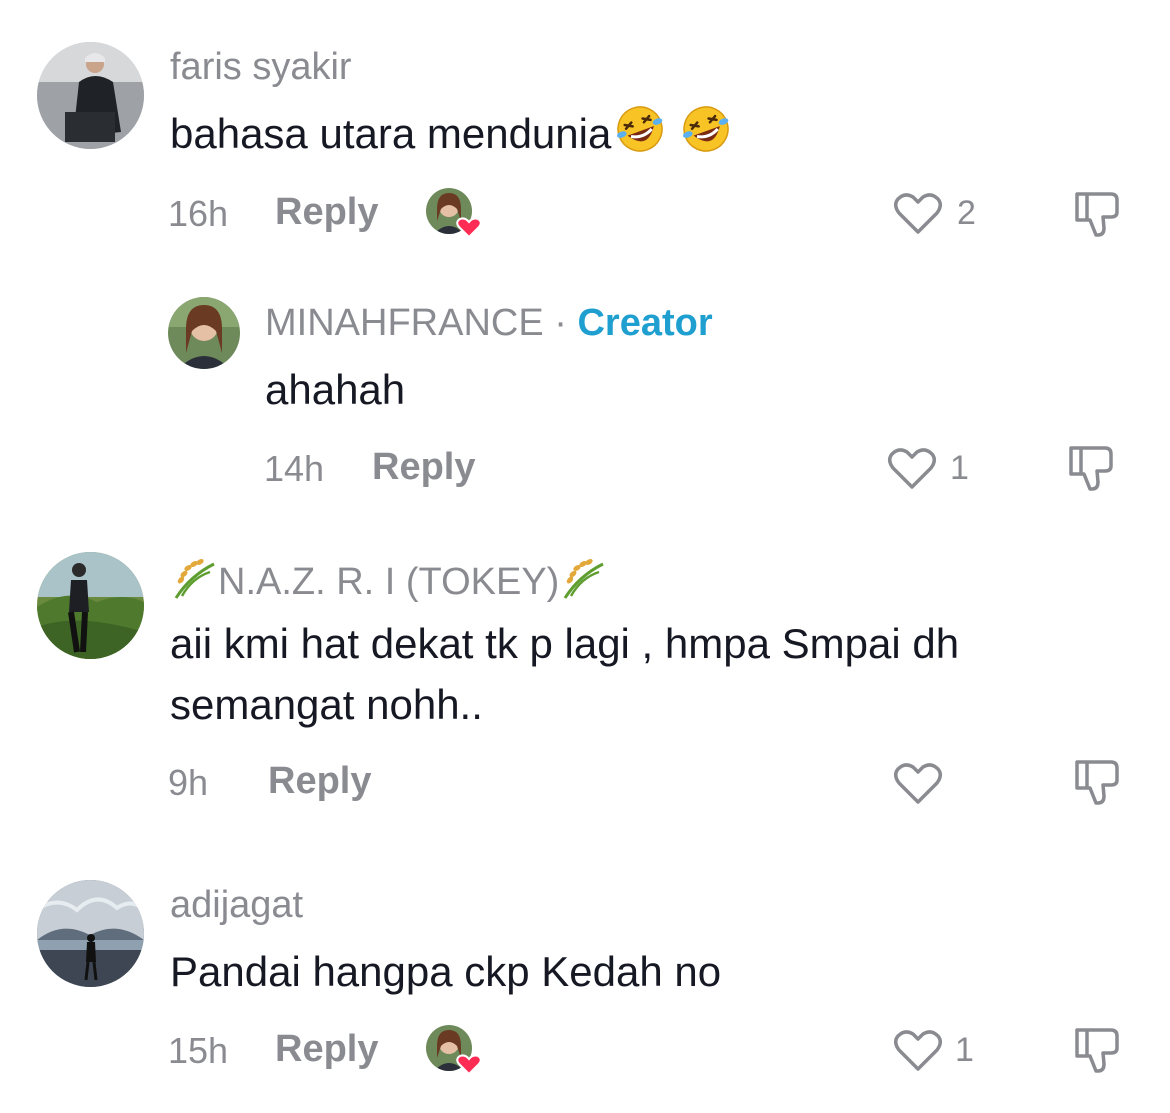 The width and height of the screenshot is (1170, 1113). What do you see at coordinates (326, 704) in the screenshot?
I see `comment-text-line-2: semangat nohh..` at bounding box center [326, 704].